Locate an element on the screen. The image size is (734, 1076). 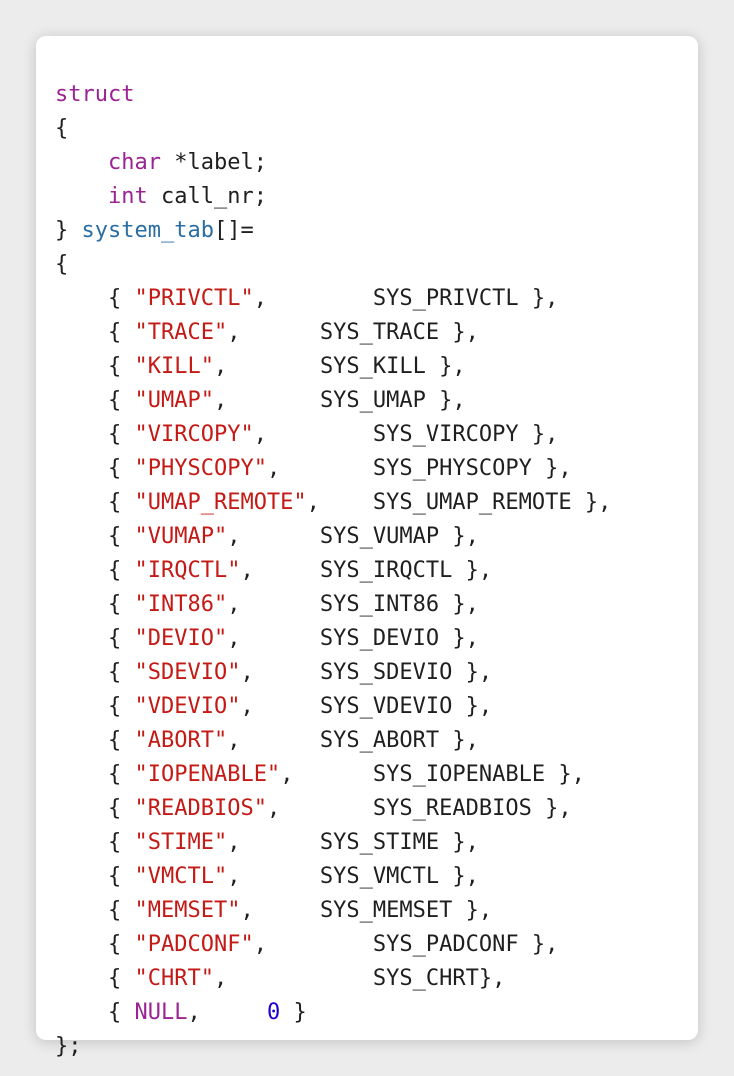
entry-syscall-constant: SYS_STIME is located at coordinates (379, 842).